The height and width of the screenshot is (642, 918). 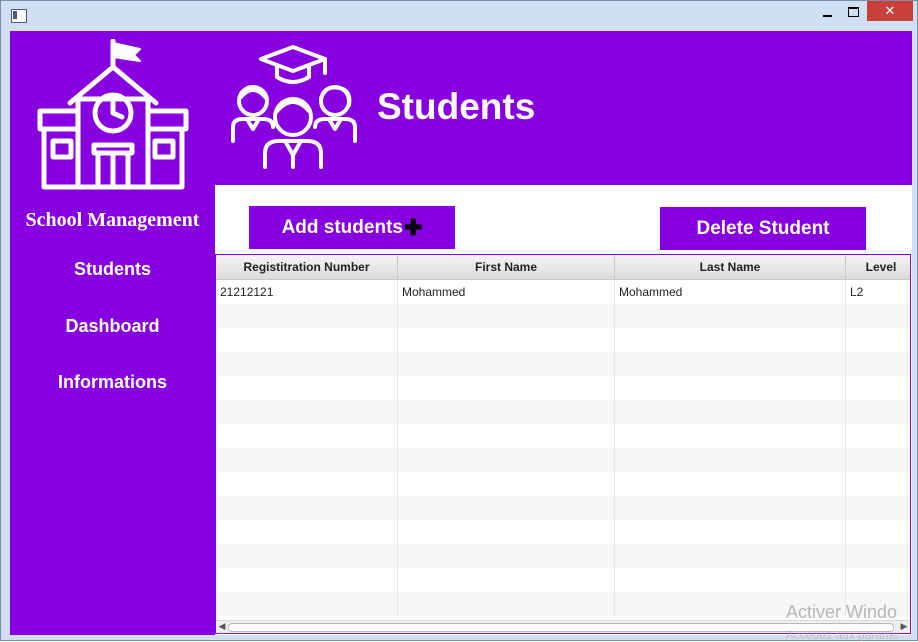 What do you see at coordinates (19, 16) in the screenshot?
I see `app-icon` at bounding box center [19, 16].